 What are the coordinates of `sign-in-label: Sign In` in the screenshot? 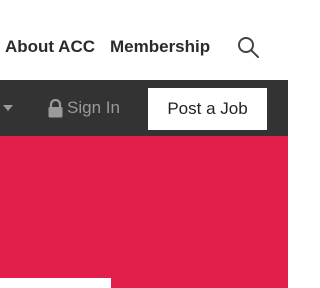 It's located at (93, 107).